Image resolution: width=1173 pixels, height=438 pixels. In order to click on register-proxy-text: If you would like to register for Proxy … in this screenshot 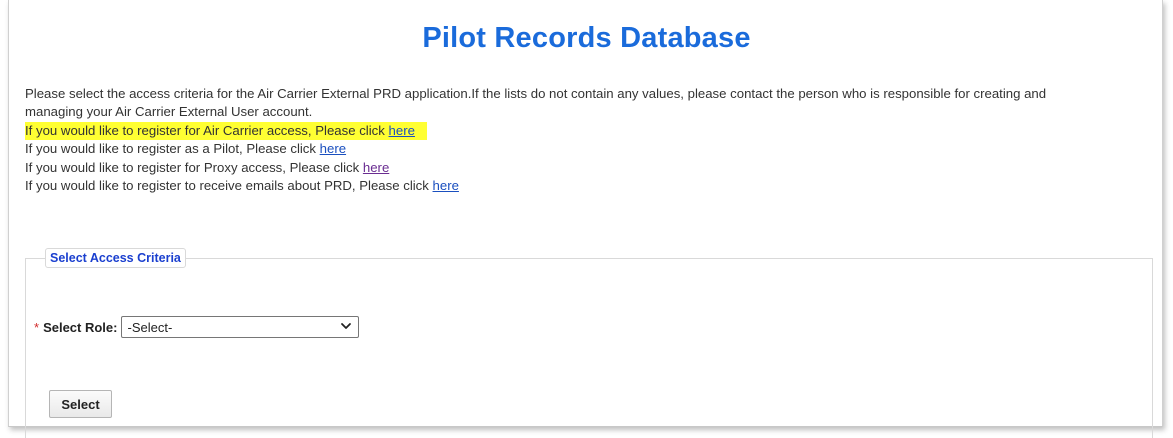, I will do `click(194, 167)`.